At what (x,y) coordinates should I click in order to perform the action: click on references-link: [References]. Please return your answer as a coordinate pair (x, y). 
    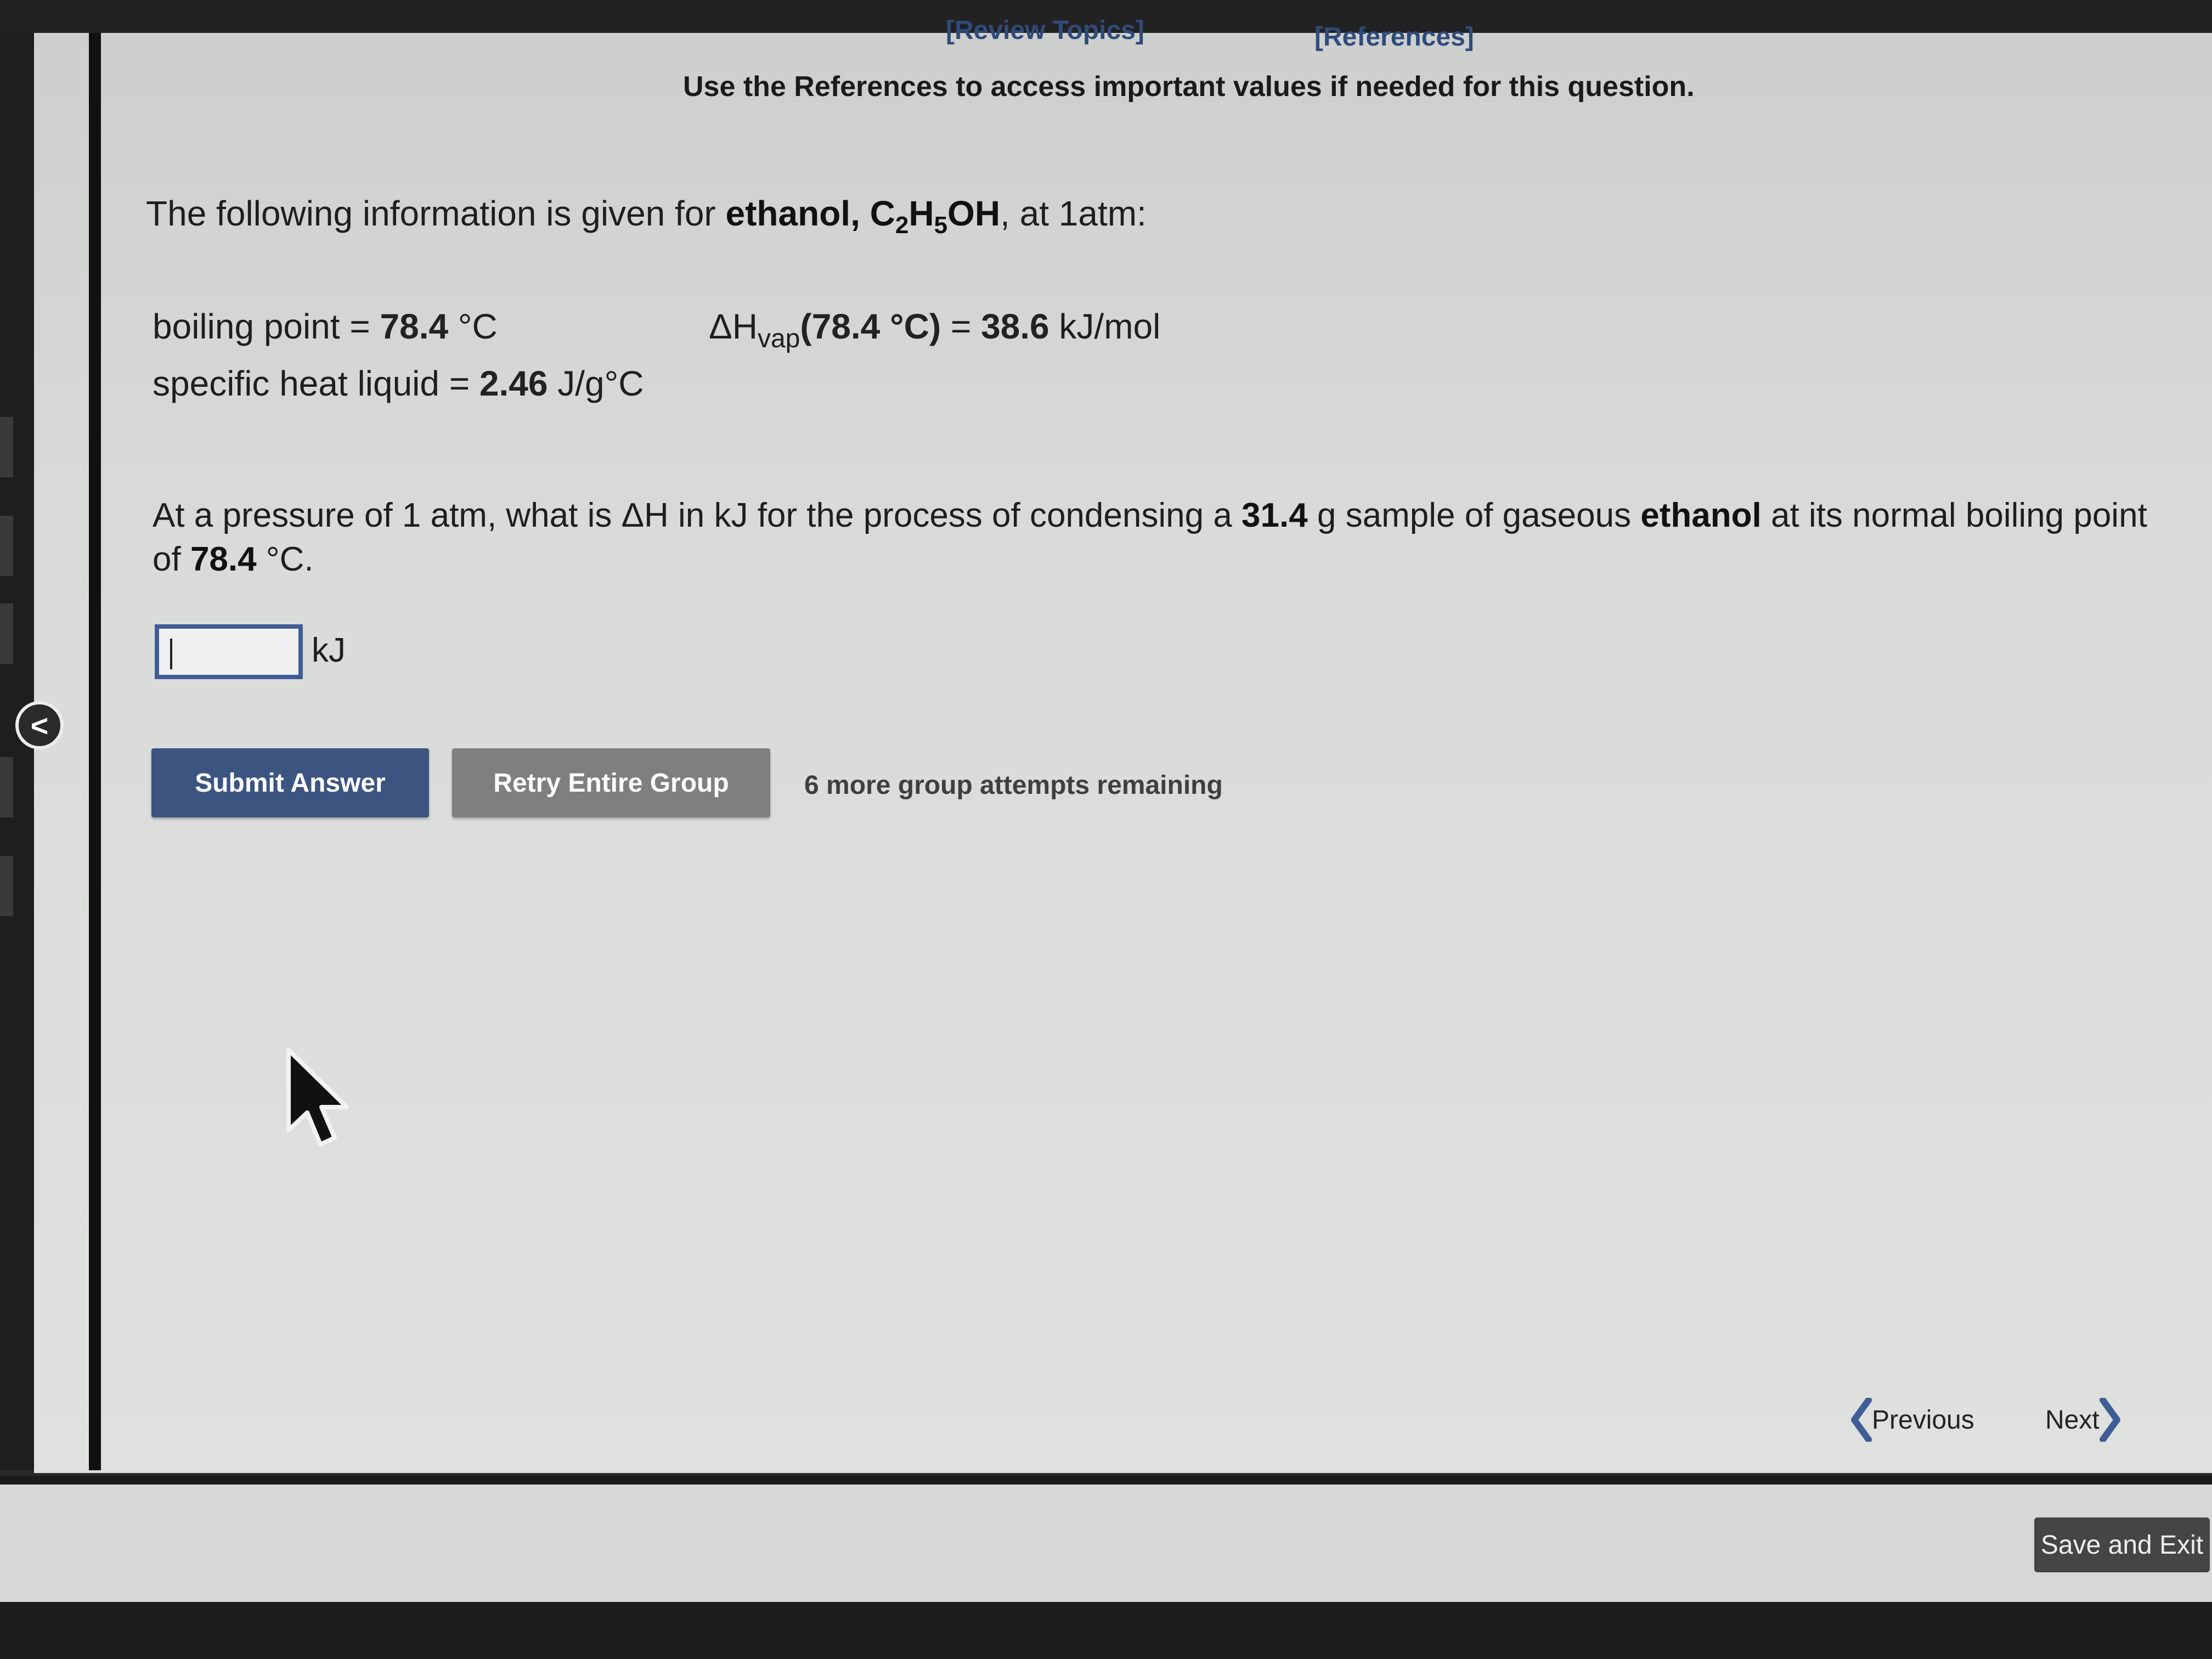
    Looking at the image, I should click on (1394, 37).